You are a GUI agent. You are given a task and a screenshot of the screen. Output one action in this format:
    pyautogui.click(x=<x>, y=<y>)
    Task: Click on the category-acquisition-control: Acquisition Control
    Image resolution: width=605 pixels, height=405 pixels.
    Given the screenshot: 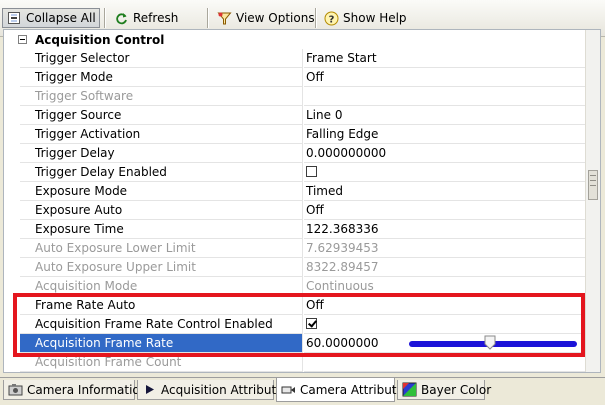 What is the action you would take?
    pyautogui.click(x=295, y=39)
    